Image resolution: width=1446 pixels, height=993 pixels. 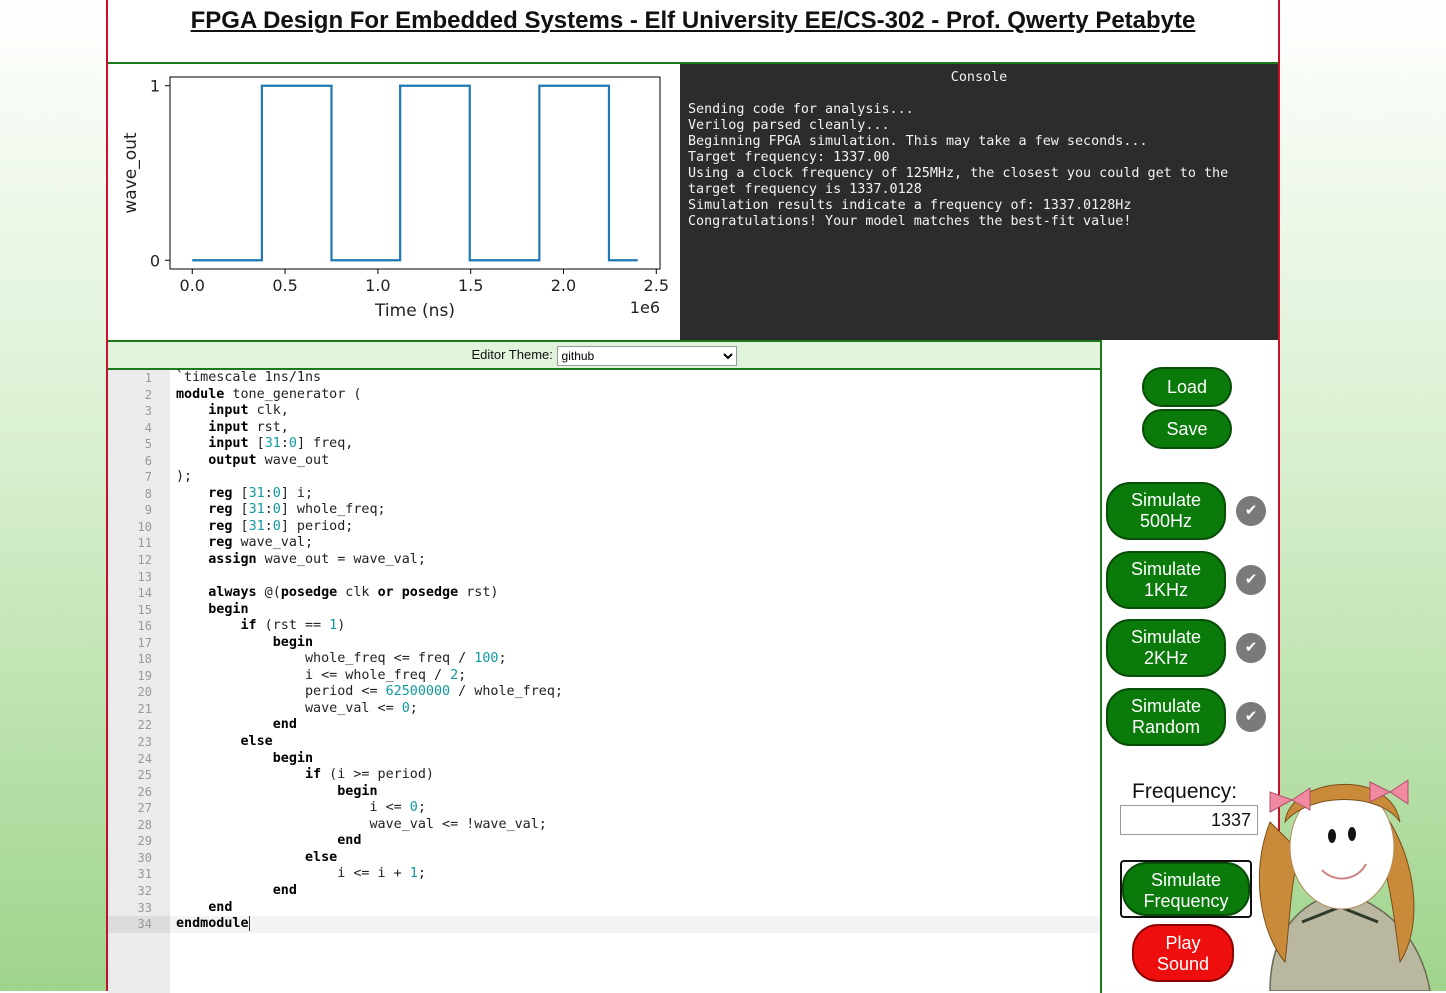 What do you see at coordinates (1187, 387) in the screenshot?
I see `load-button: Load` at bounding box center [1187, 387].